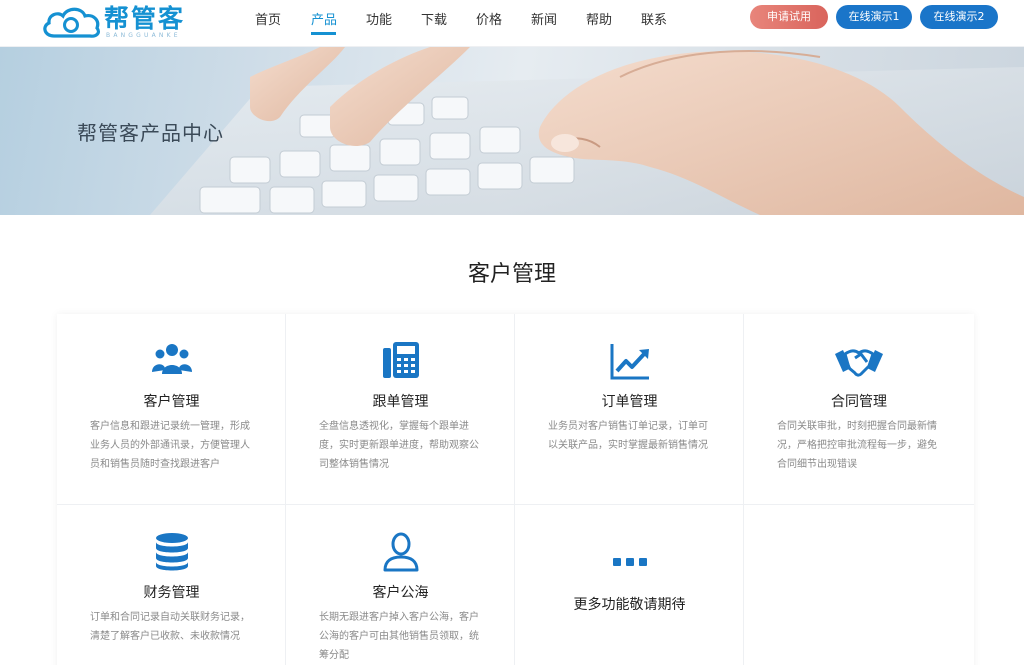 The image size is (1024, 665). I want to click on section-title: 客户管理, so click(511, 274).